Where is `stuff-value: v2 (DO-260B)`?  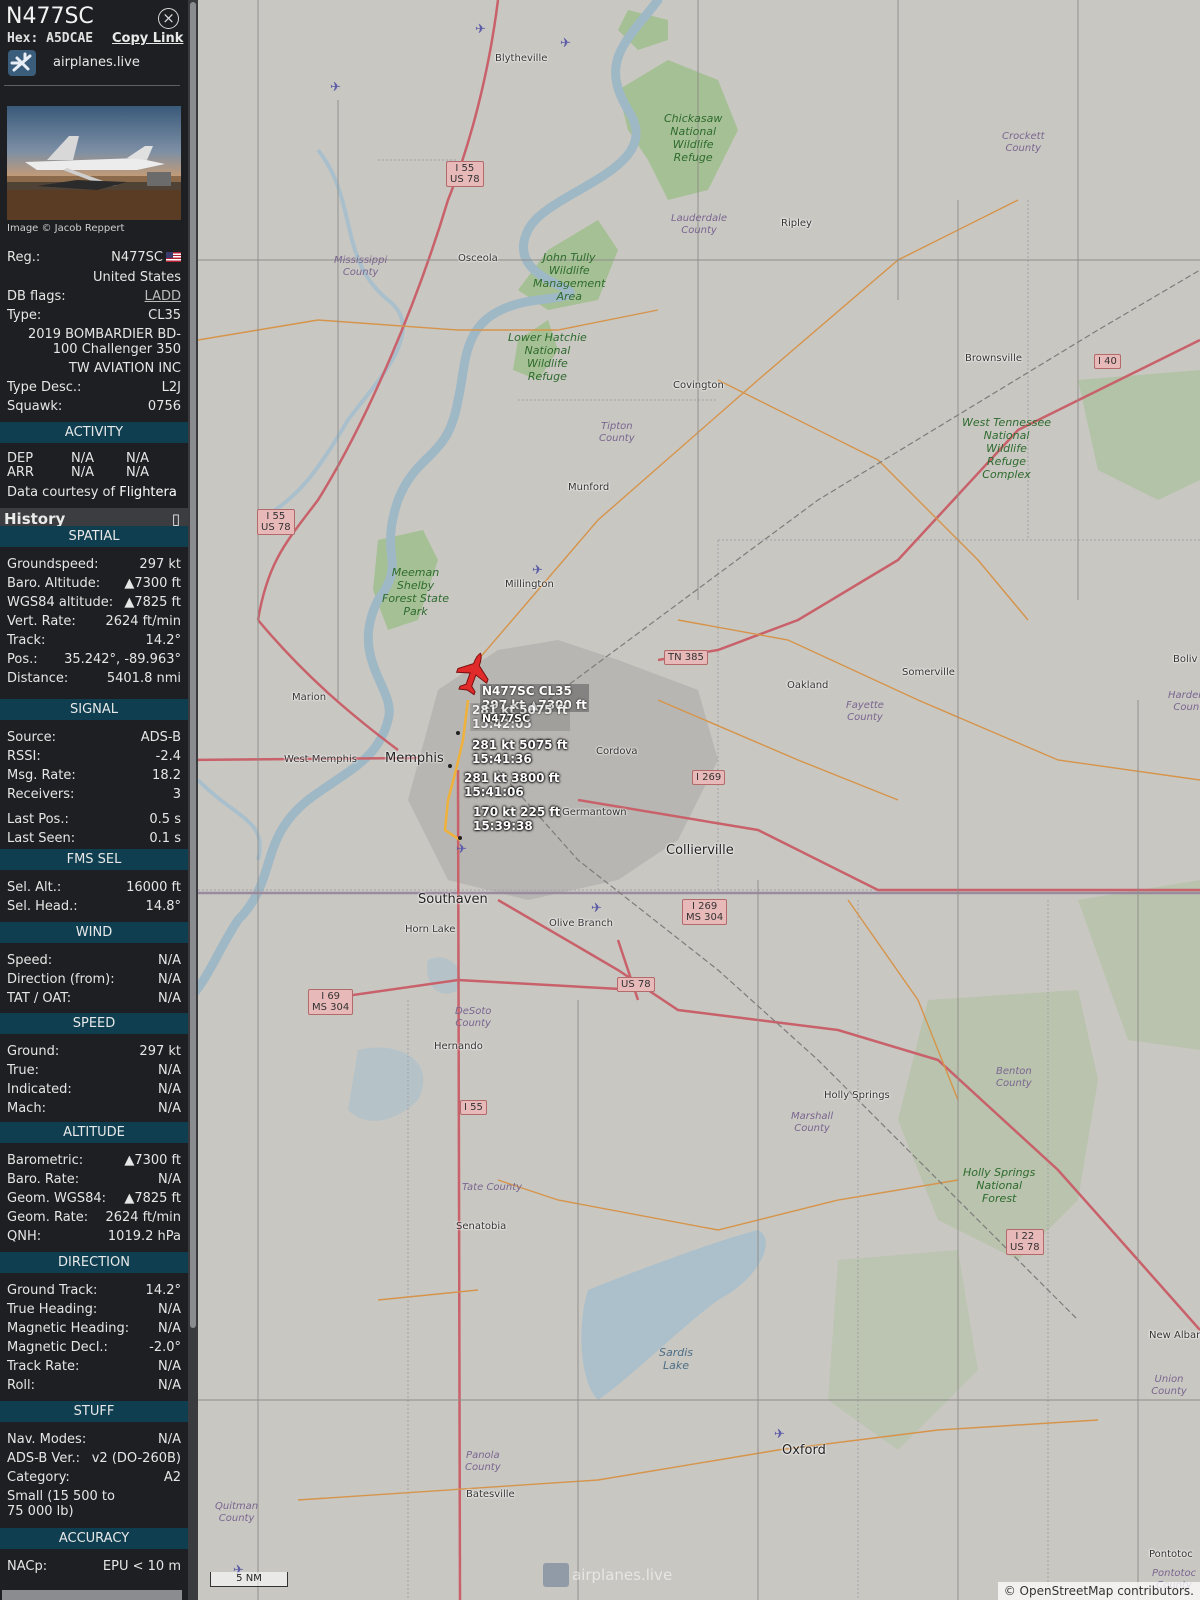
stuff-value: v2 (DO-260B) is located at coordinates (136, 1458).